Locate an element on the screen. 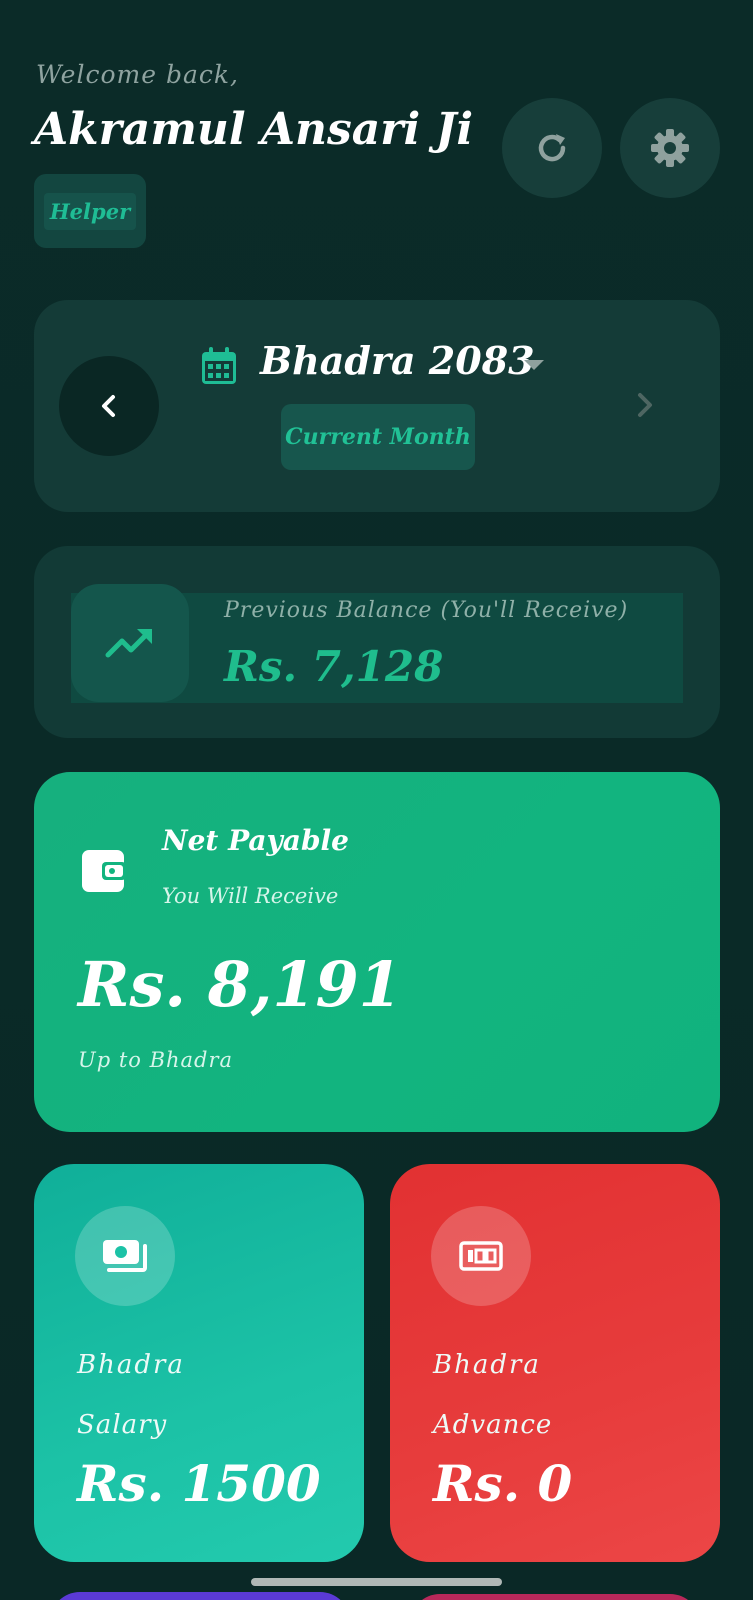  chevron-left-icon is located at coordinates (108, 406).